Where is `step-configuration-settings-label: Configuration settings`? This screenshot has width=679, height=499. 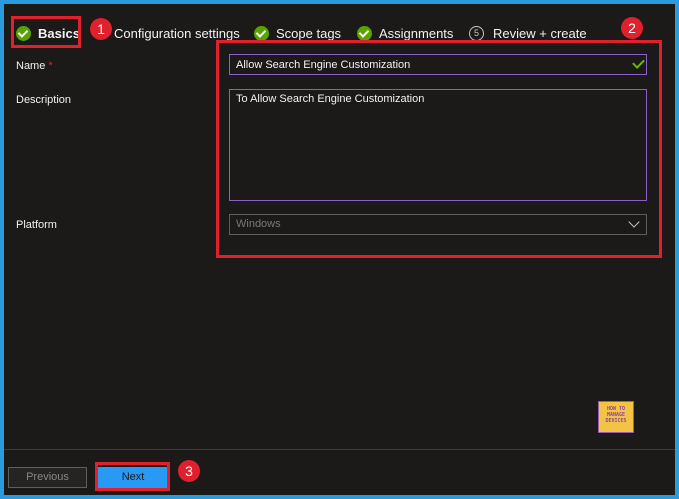
step-configuration-settings-label: Configuration settings is located at coordinates (177, 33).